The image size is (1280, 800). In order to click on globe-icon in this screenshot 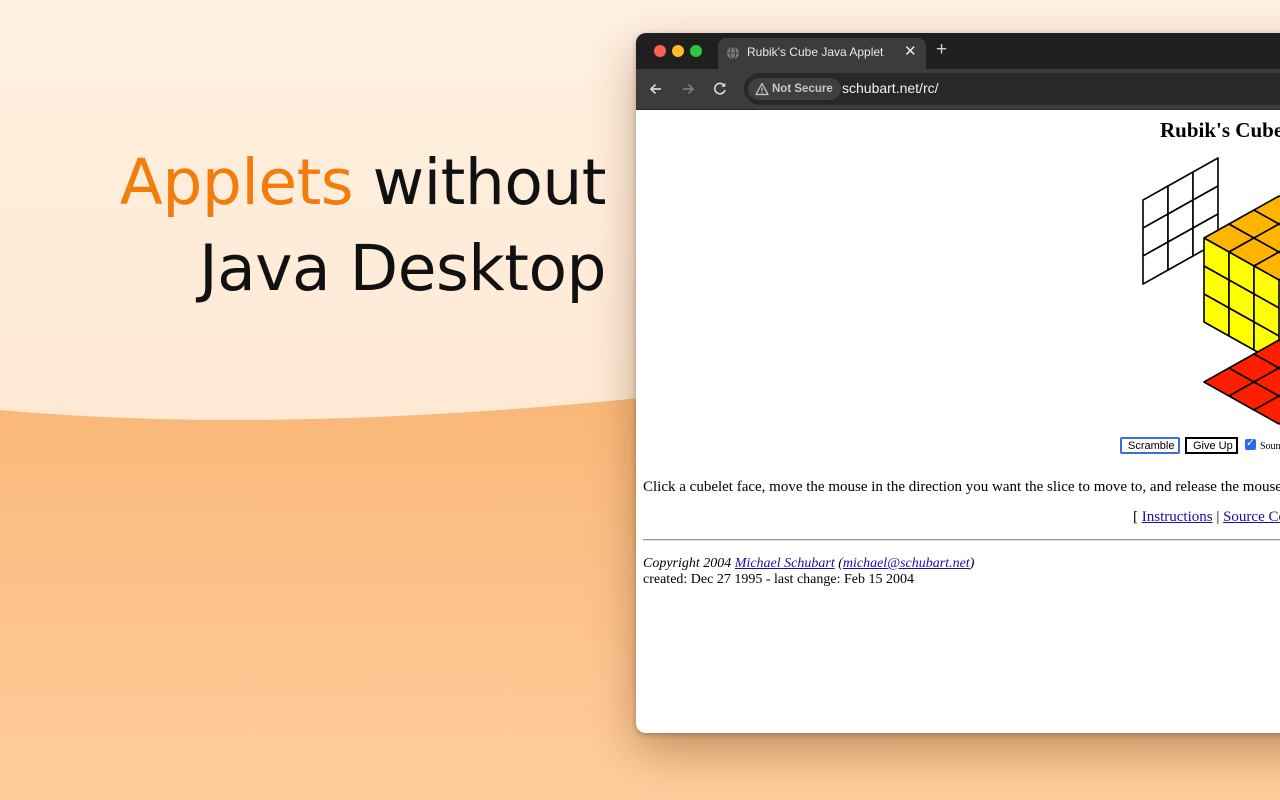, I will do `click(733, 53)`.